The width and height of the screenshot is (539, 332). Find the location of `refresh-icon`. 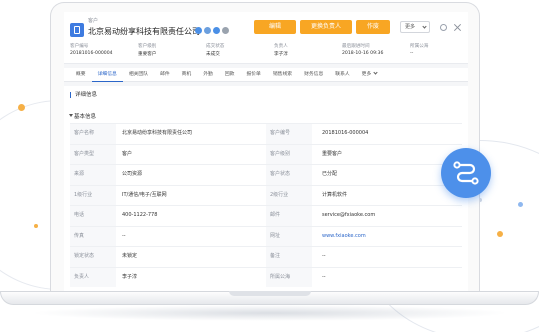

refresh-icon is located at coordinates (443, 27).